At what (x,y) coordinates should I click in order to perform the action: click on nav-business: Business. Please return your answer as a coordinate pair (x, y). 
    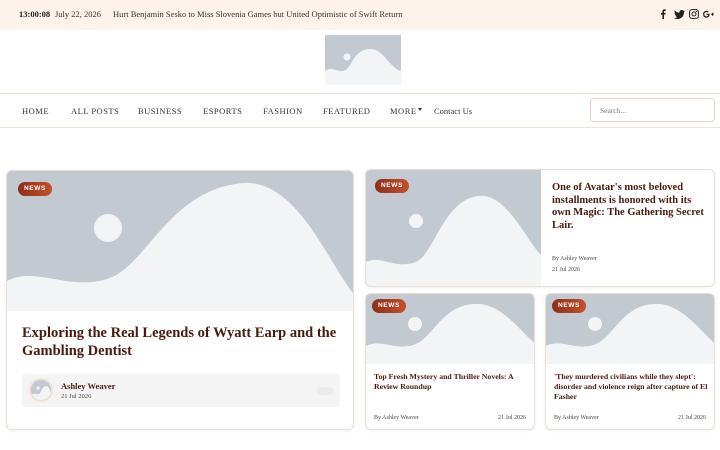
    Looking at the image, I should click on (160, 111).